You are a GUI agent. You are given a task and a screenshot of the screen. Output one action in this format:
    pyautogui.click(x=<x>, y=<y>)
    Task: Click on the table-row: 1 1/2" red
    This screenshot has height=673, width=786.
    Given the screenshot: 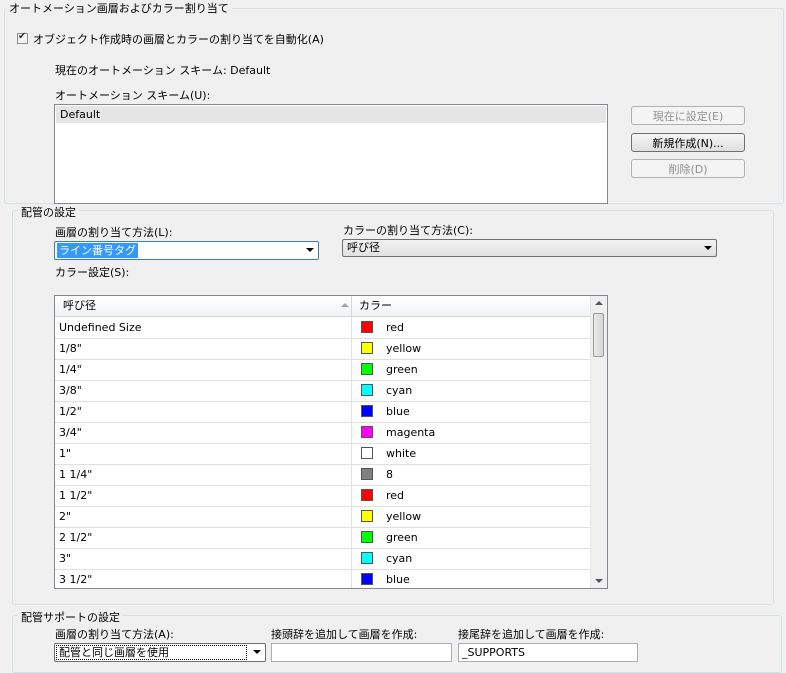 What is the action you would take?
    pyautogui.click(x=323, y=496)
    